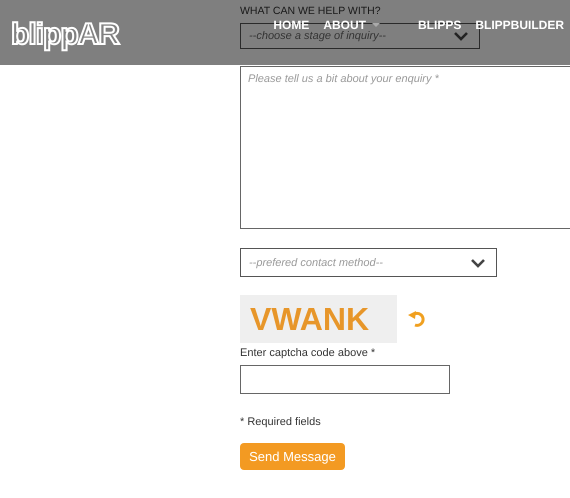 Image resolution: width=570 pixels, height=498 pixels. I want to click on contact-method-dropdown: --prefered contact method--, so click(368, 262).